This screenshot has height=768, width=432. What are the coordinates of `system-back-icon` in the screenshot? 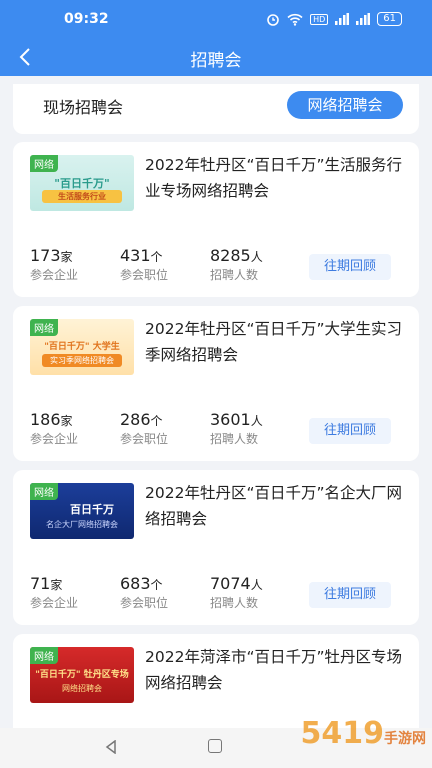 It's located at (111, 747).